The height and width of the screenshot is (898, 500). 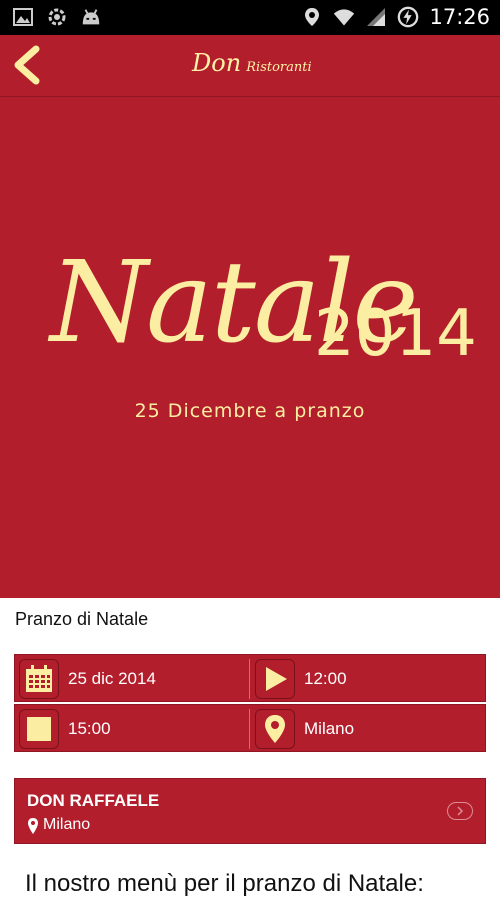 What do you see at coordinates (376, 17) in the screenshot?
I see `signal-icon` at bounding box center [376, 17].